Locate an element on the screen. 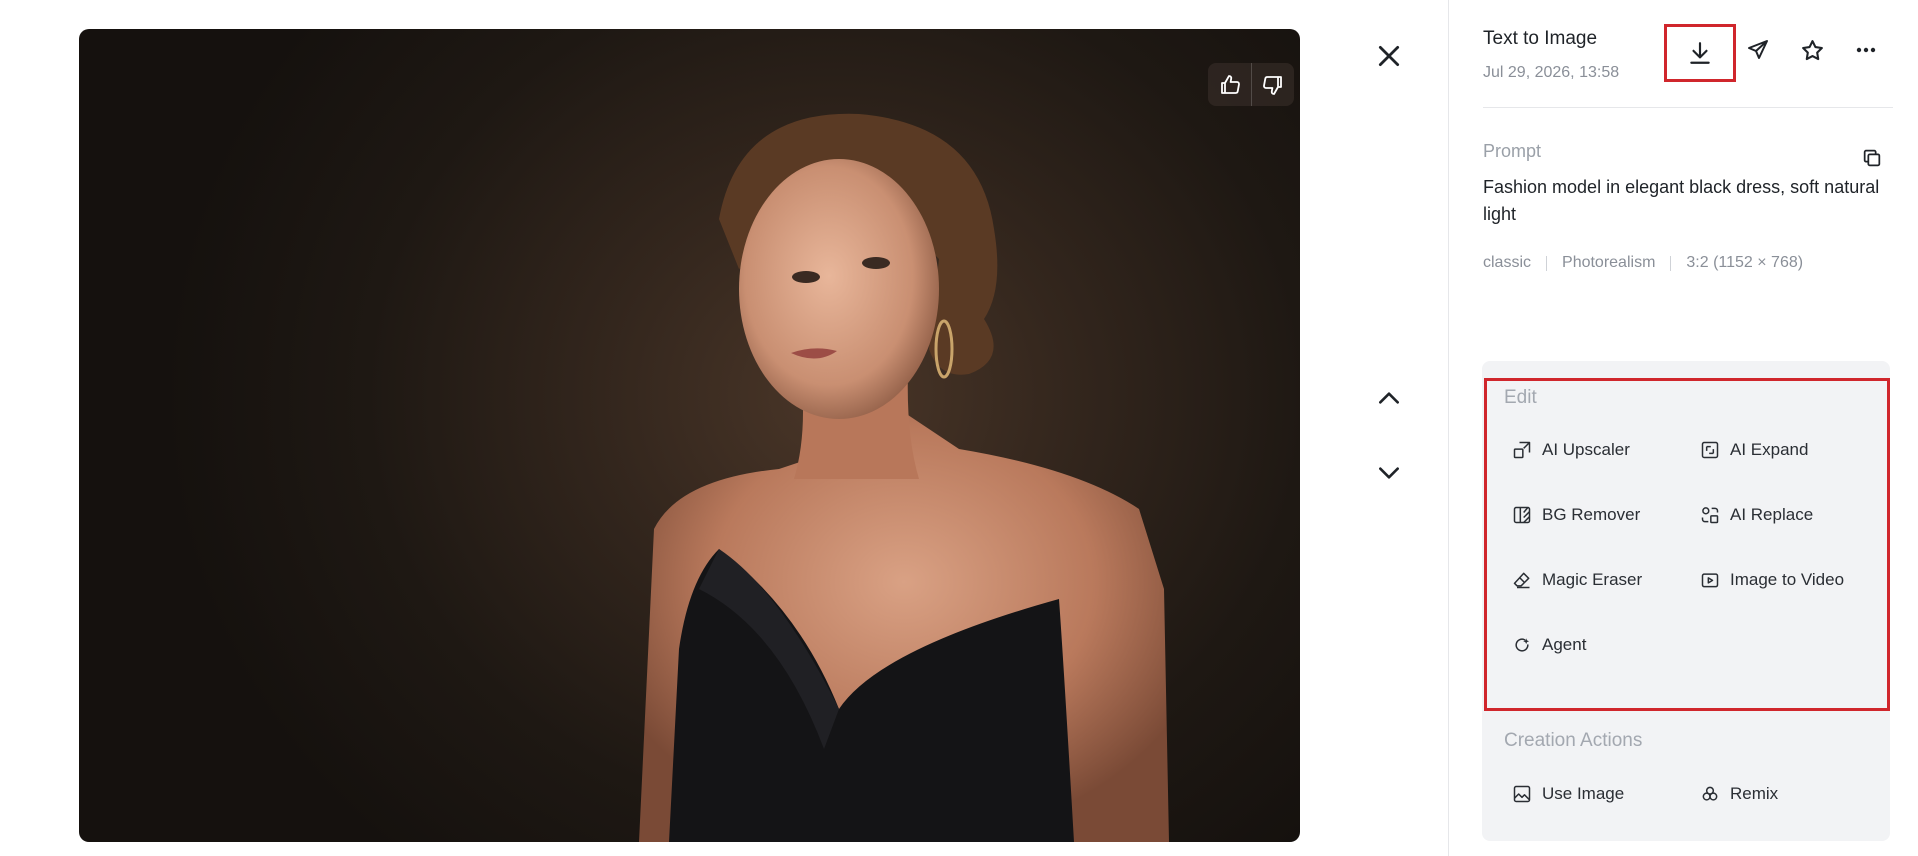  favorite-button is located at coordinates (1812, 50).